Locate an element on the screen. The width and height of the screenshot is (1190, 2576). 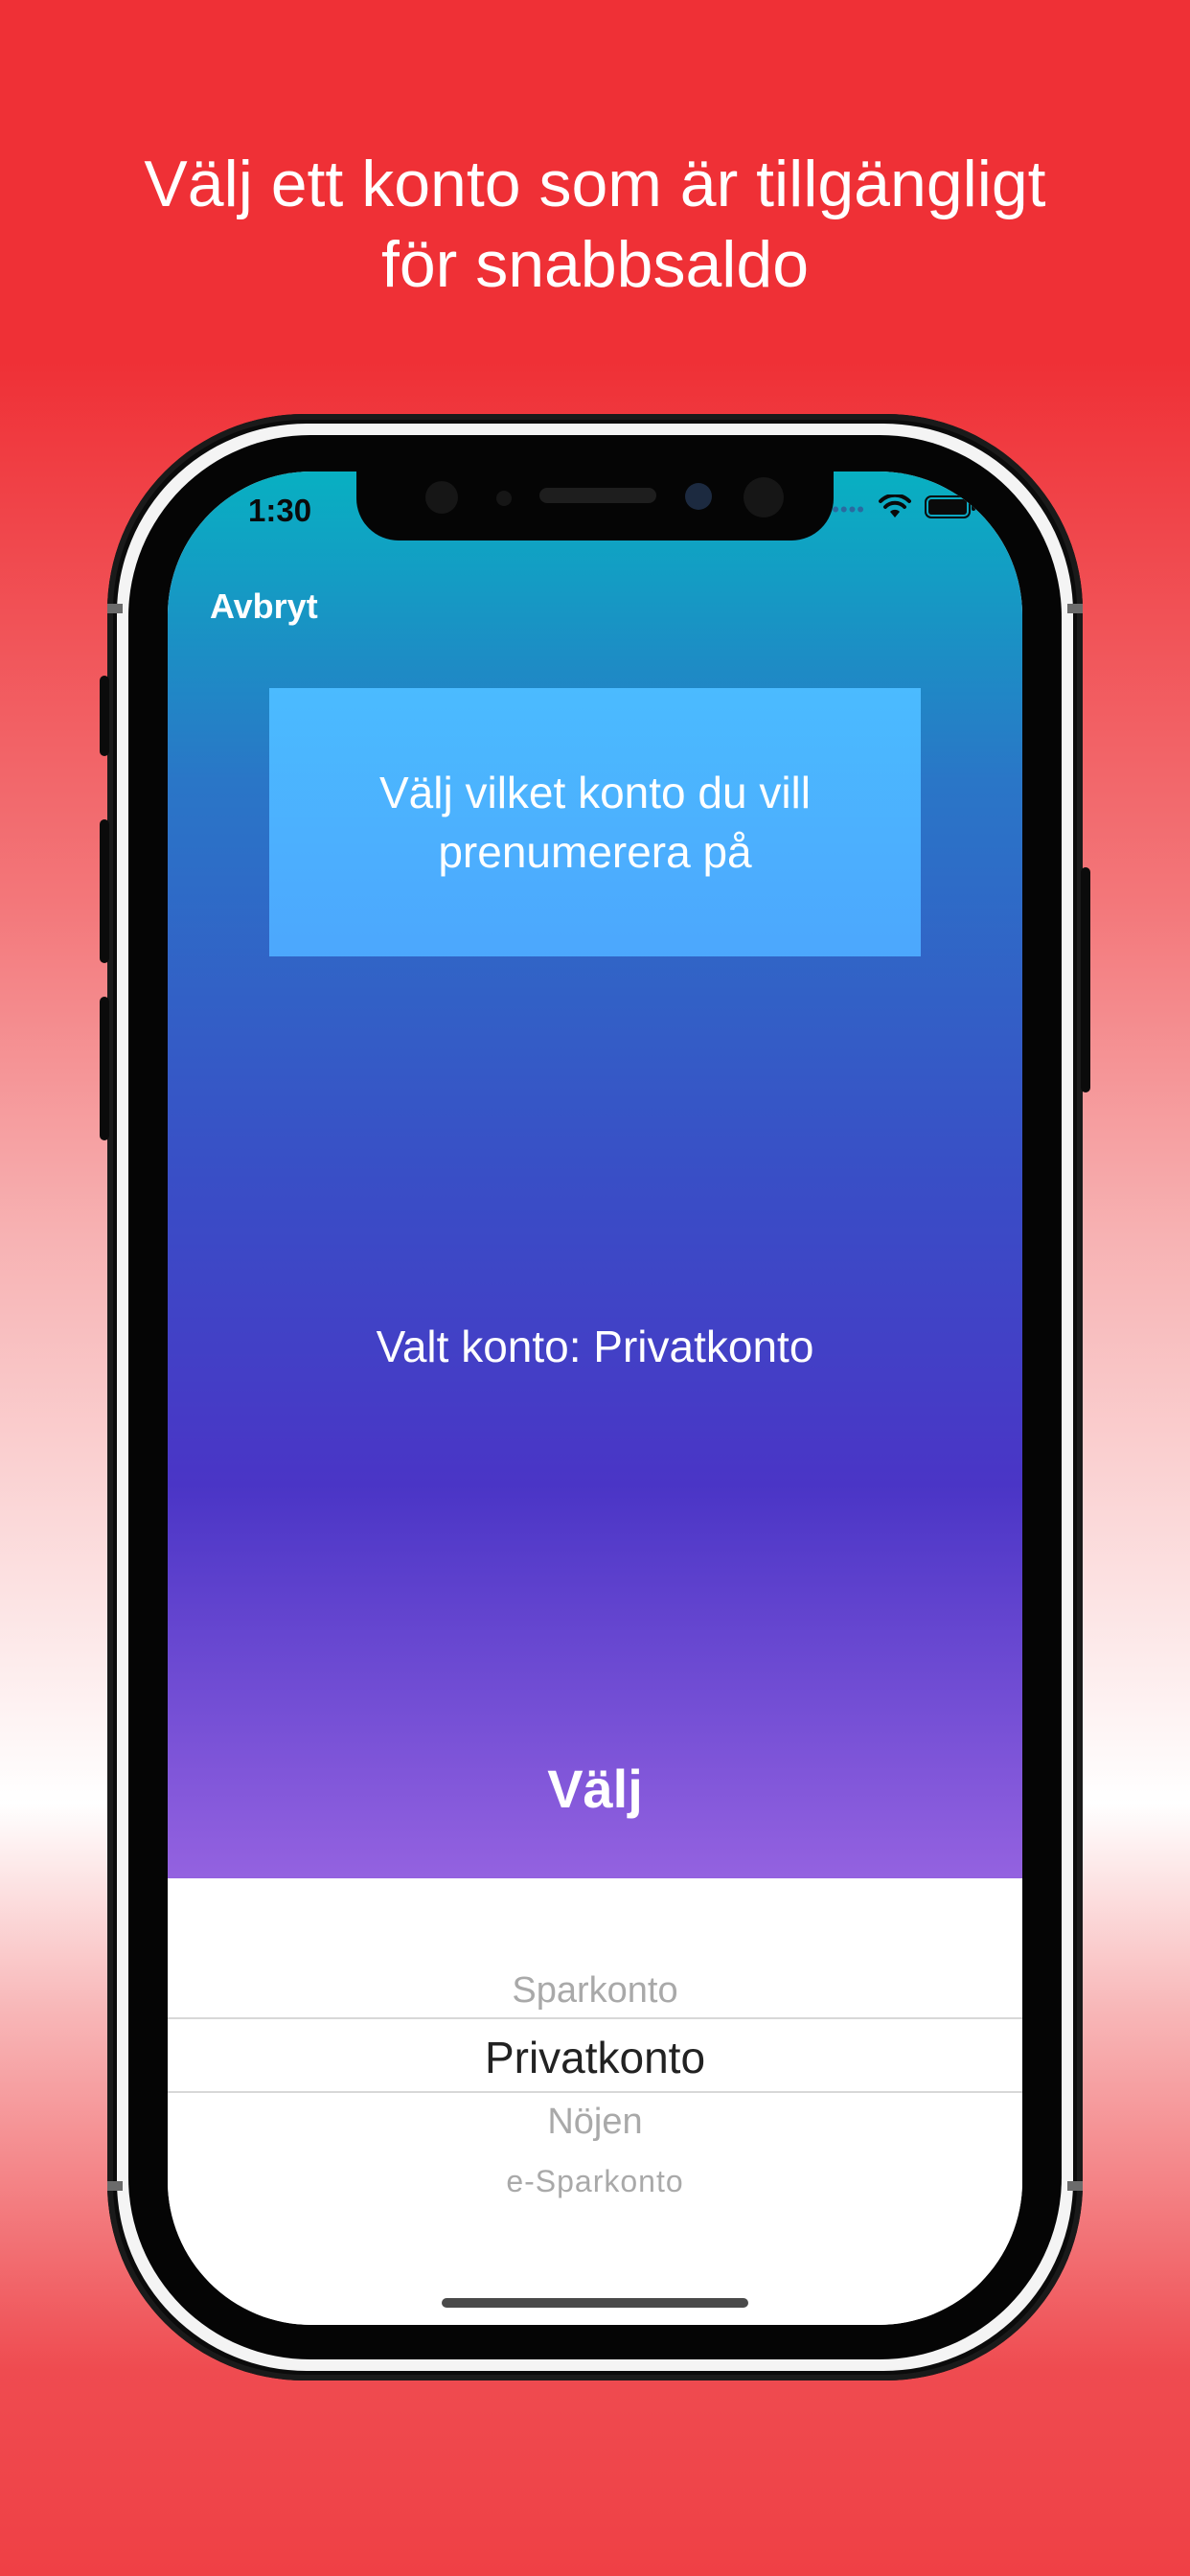
front-camera is located at coordinates (699, 496).